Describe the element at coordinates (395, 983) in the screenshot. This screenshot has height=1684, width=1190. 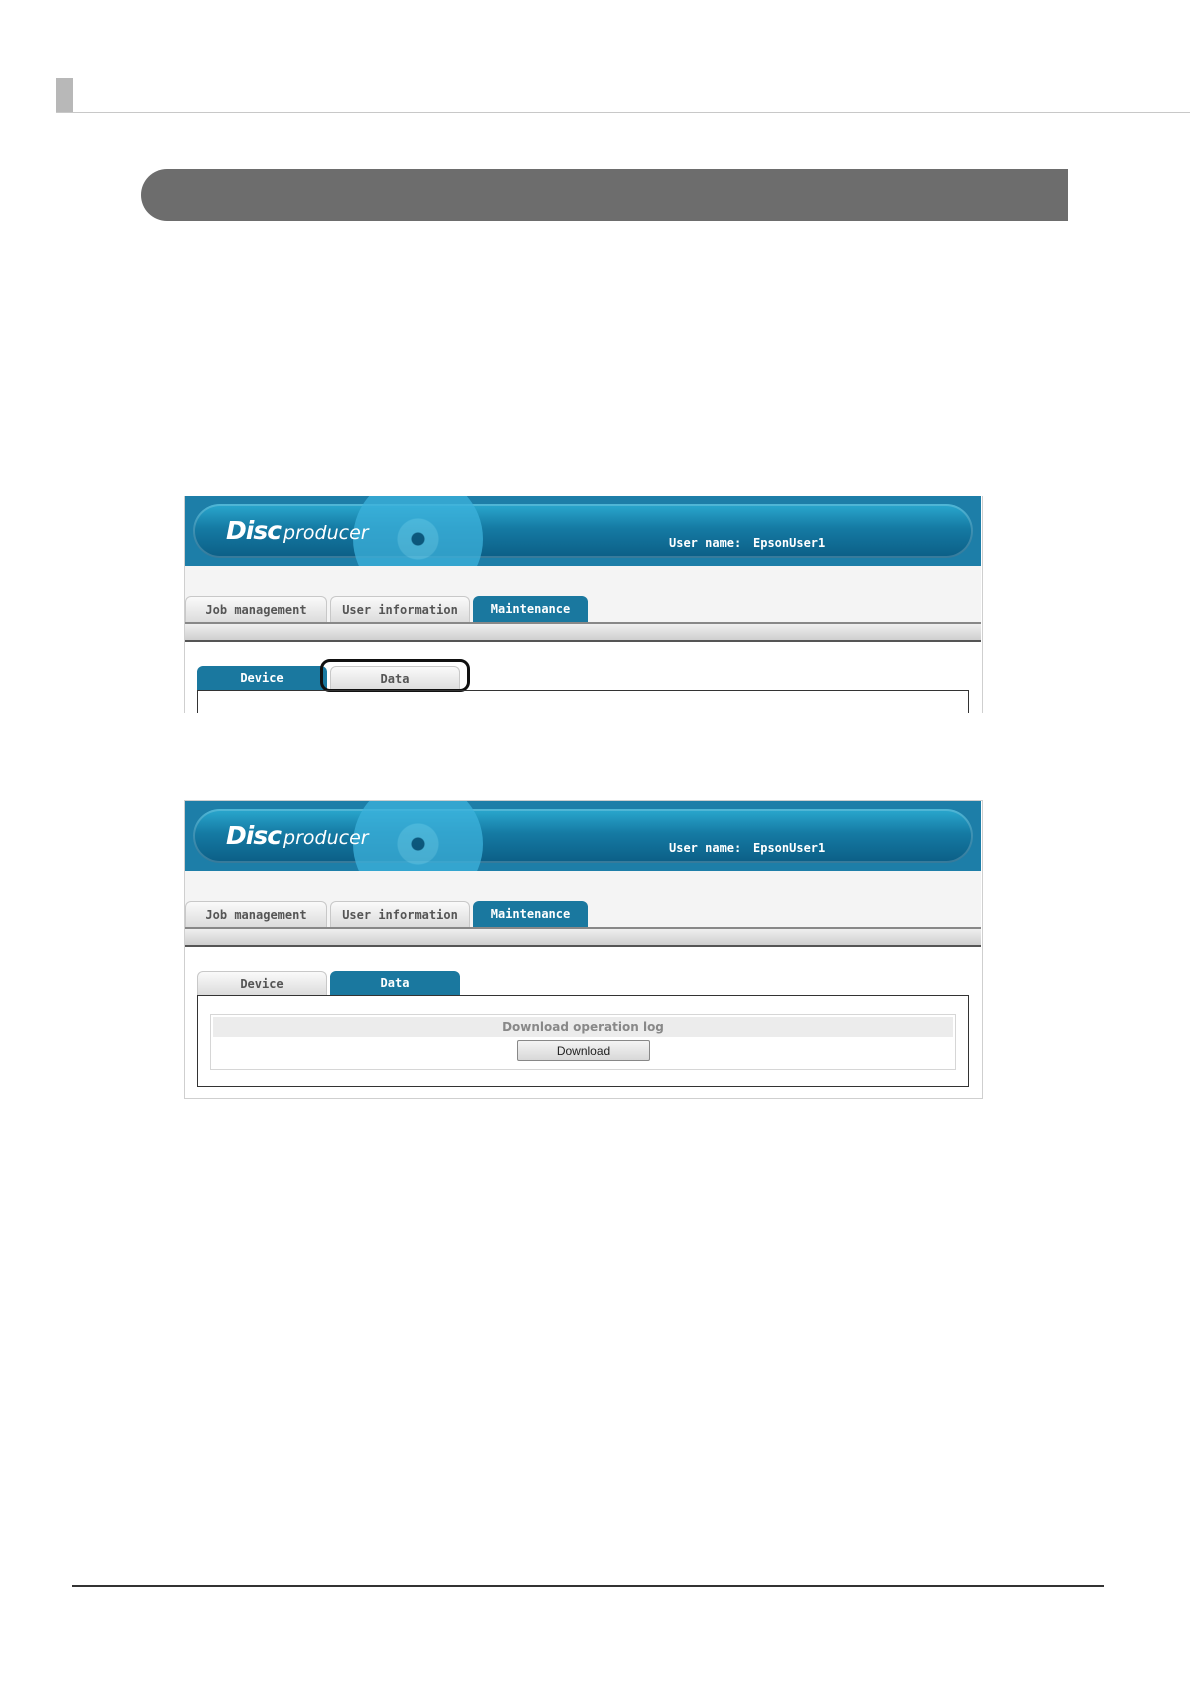
I see `subtab-data: Data` at that location.